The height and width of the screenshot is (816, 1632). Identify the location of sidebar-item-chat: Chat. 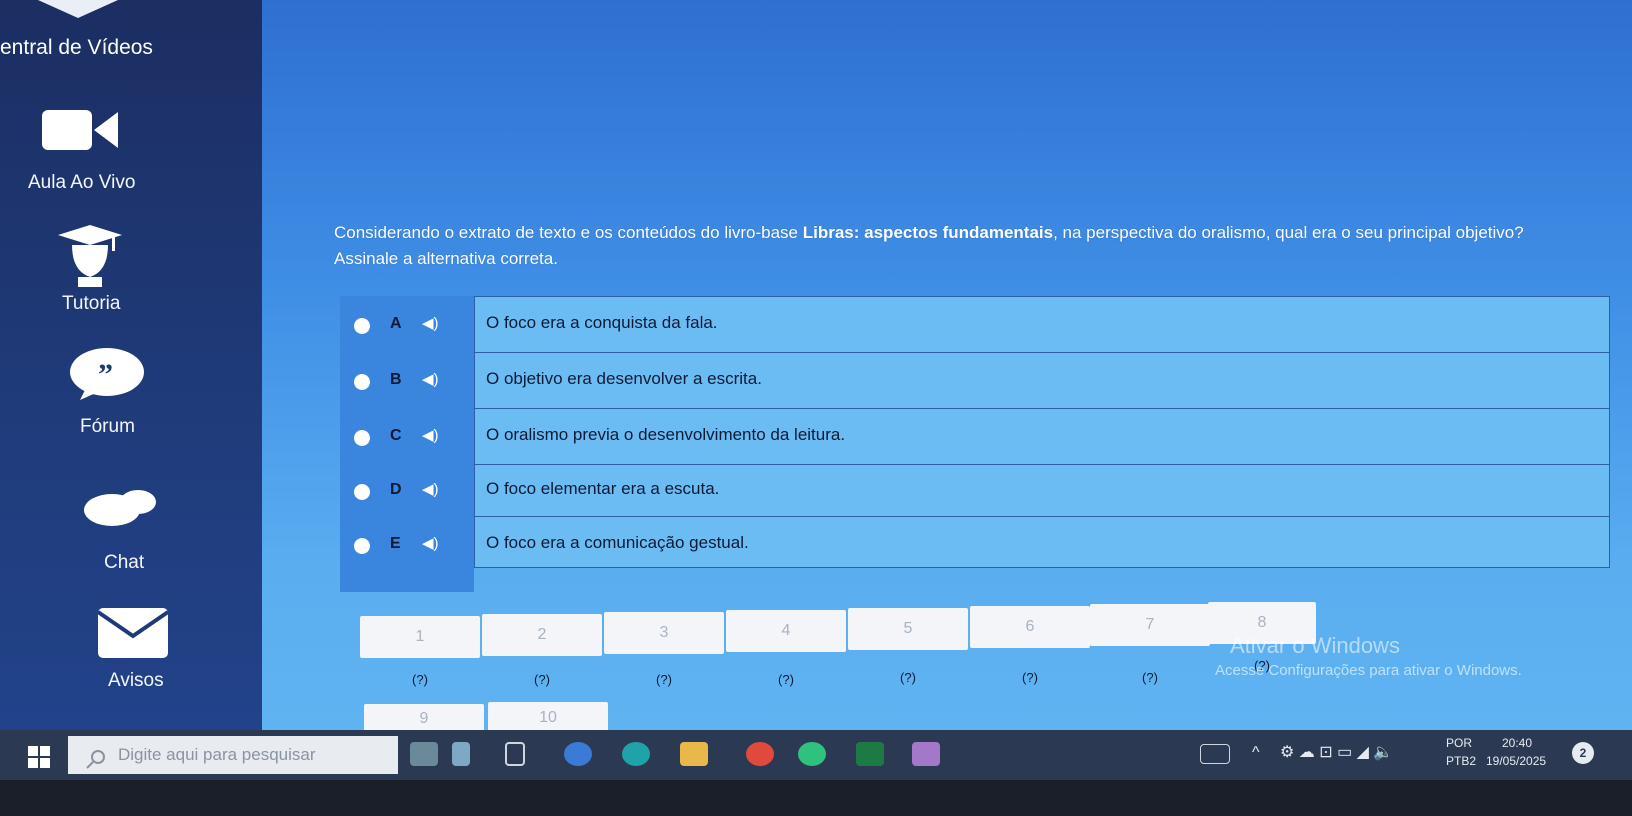
(131, 533).